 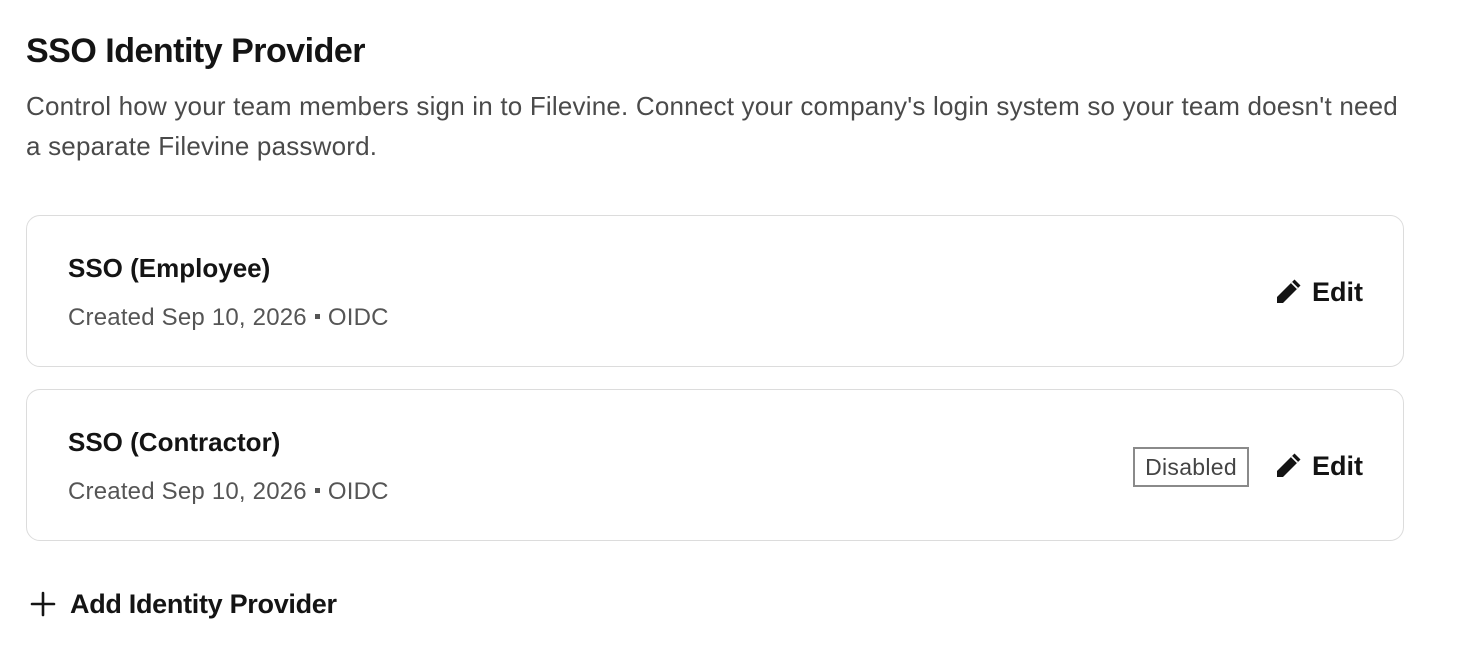 What do you see at coordinates (169, 268) in the screenshot?
I see `provider-name: SSO (Employee)` at bounding box center [169, 268].